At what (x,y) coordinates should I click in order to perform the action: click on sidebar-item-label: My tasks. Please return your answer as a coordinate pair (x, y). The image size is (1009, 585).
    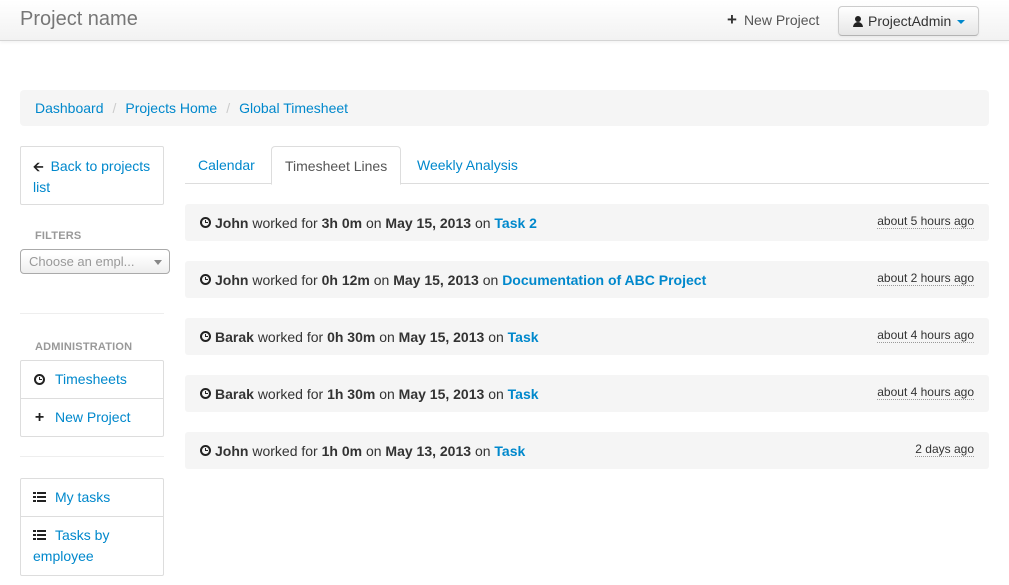
    Looking at the image, I should click on (83, 497).